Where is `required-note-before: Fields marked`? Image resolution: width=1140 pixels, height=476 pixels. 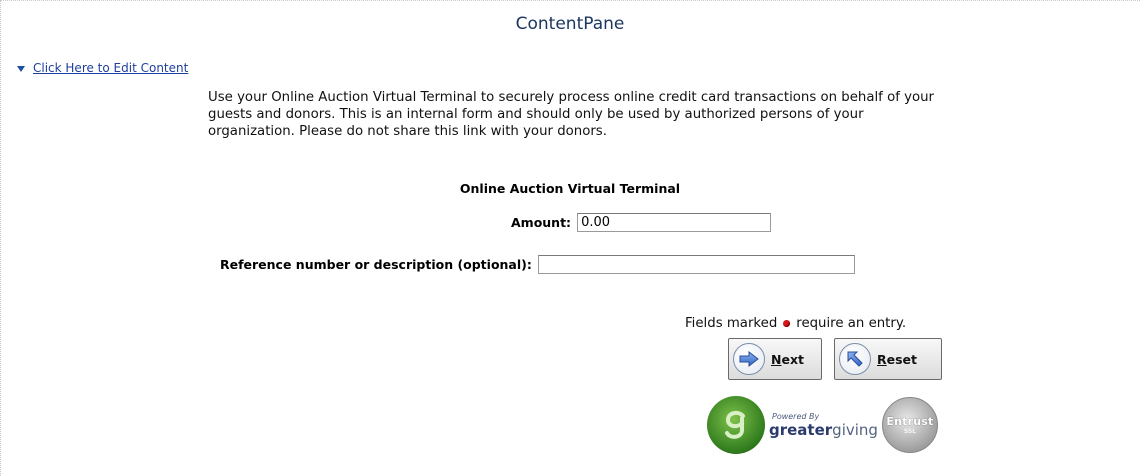
required-note-before: Fields marked is located at coordinates (731, 323).